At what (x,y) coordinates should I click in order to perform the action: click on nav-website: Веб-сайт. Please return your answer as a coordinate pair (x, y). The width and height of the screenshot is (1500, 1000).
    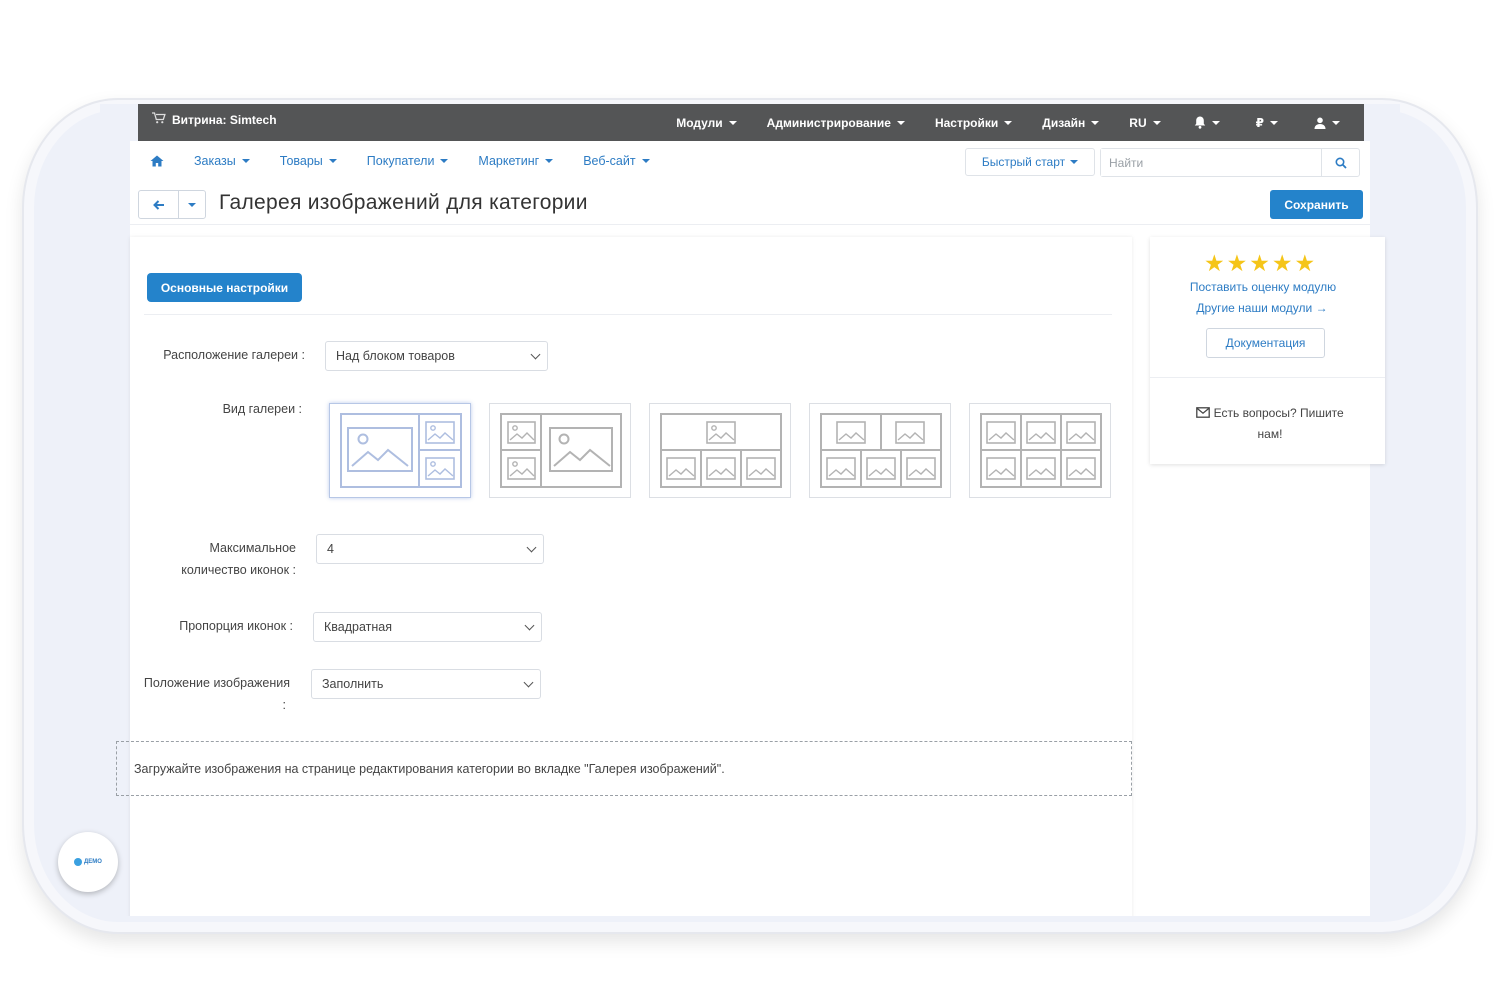
    Looking at the image, I should click on (631, 161).